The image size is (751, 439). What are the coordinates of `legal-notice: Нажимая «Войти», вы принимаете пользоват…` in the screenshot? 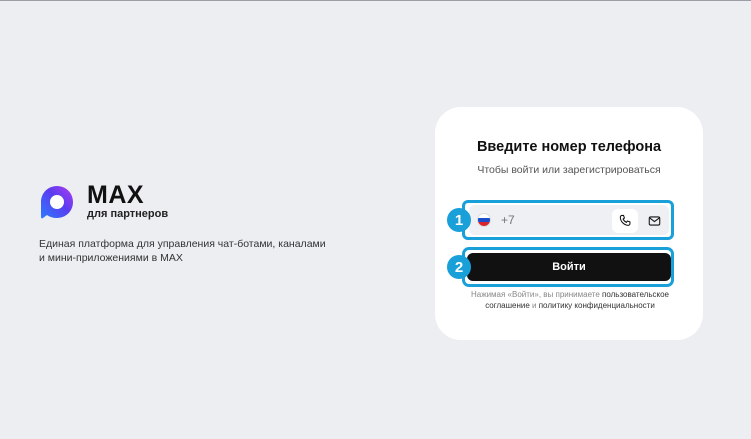 It's located at (570, 300).